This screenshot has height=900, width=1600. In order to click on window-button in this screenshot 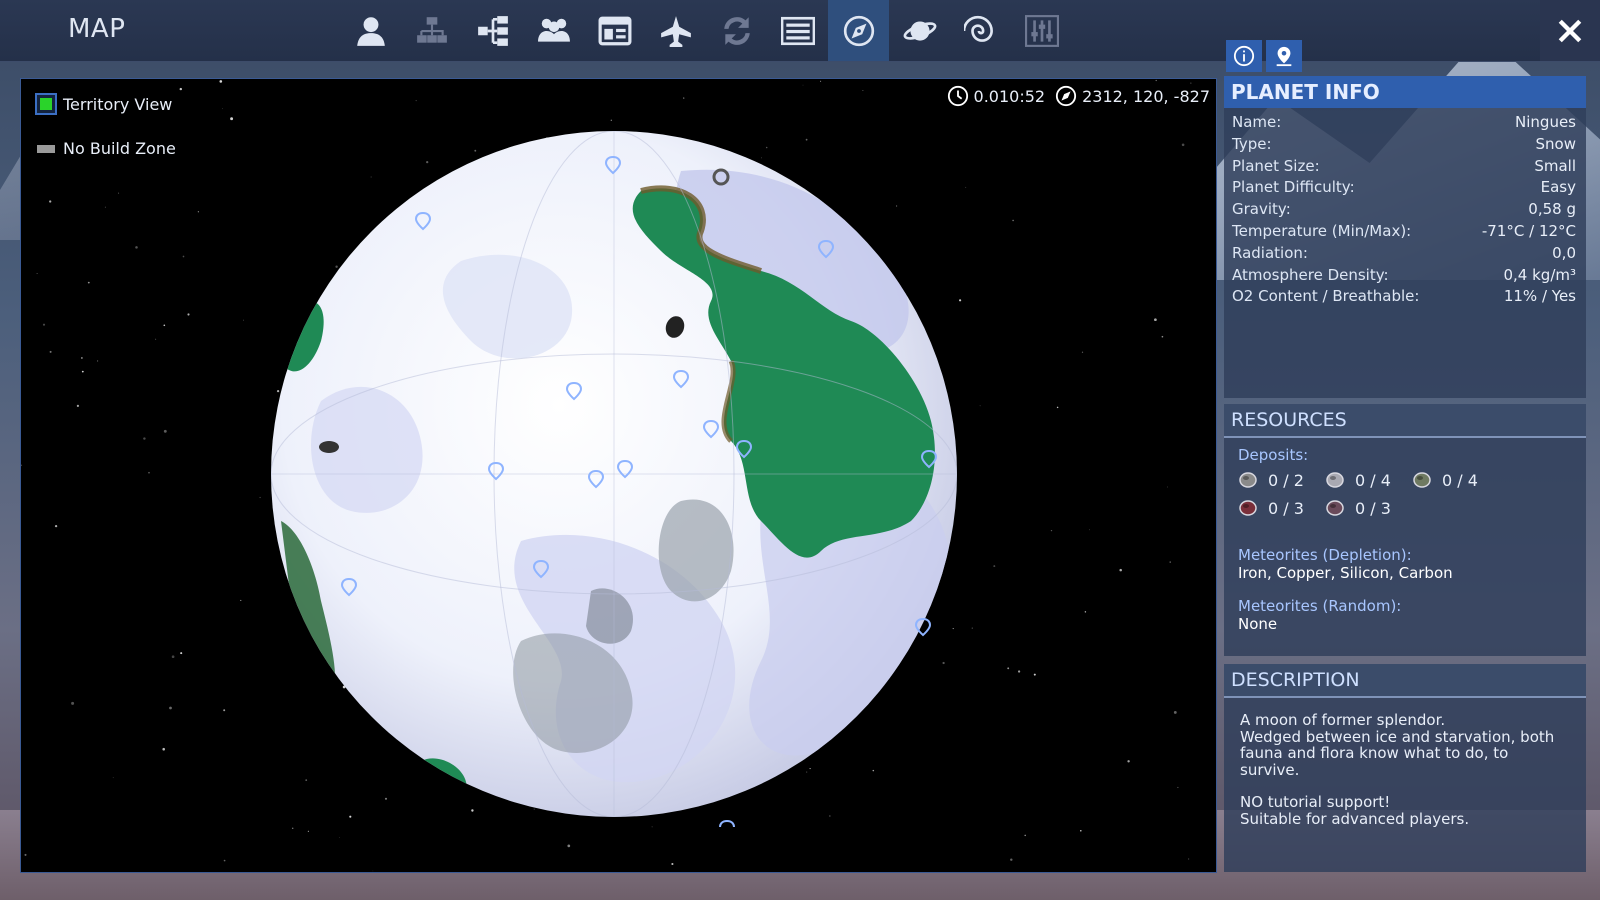, I will do `click(614, 30)`.